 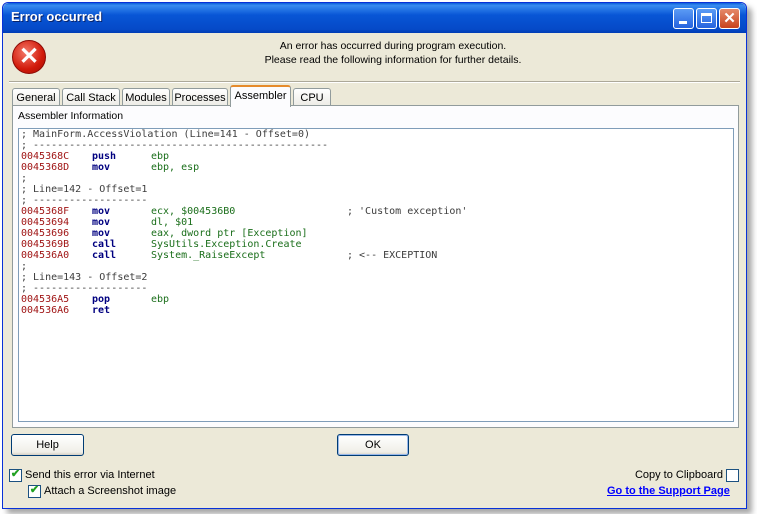 What do you see at coordinates (260, 96) in the screenshot?
I see `tab-assembler: Assembler` at bounding box center [260, 96].